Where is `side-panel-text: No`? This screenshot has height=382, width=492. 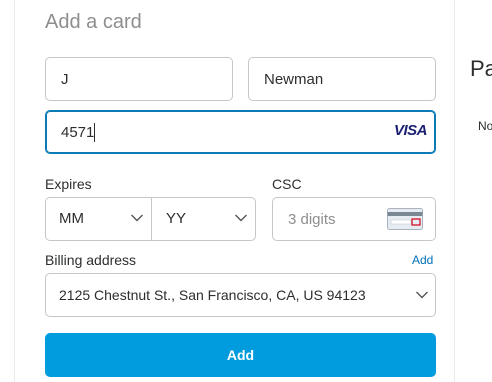 side-panel-text: No is located at coordinates (485, 126).